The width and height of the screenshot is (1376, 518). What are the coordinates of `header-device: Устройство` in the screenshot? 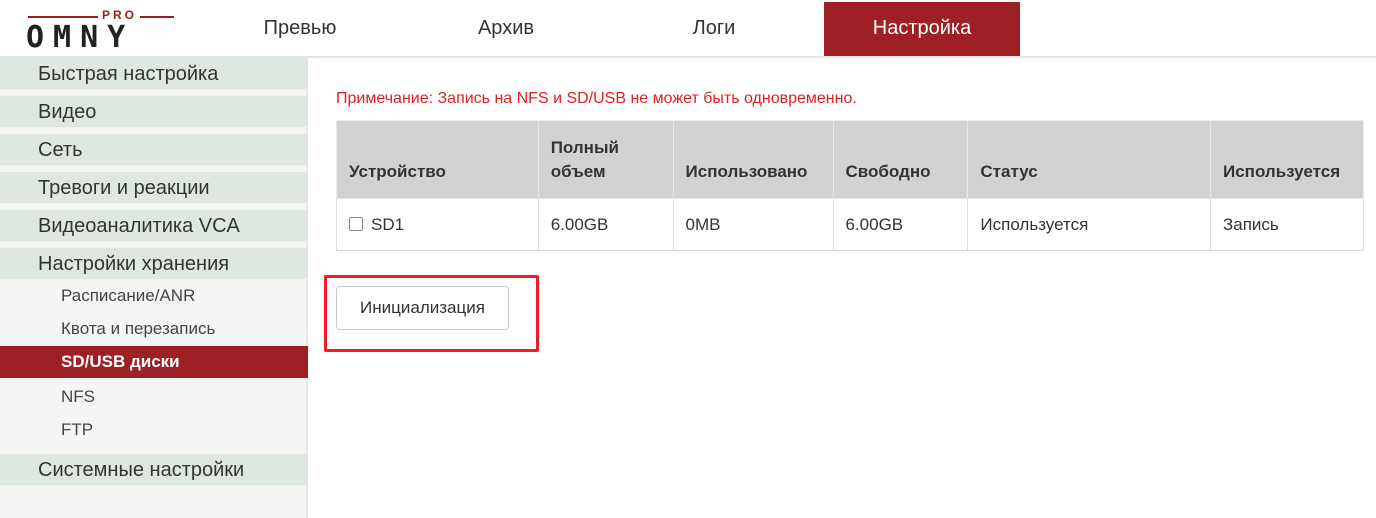 It's located at (437, 159).